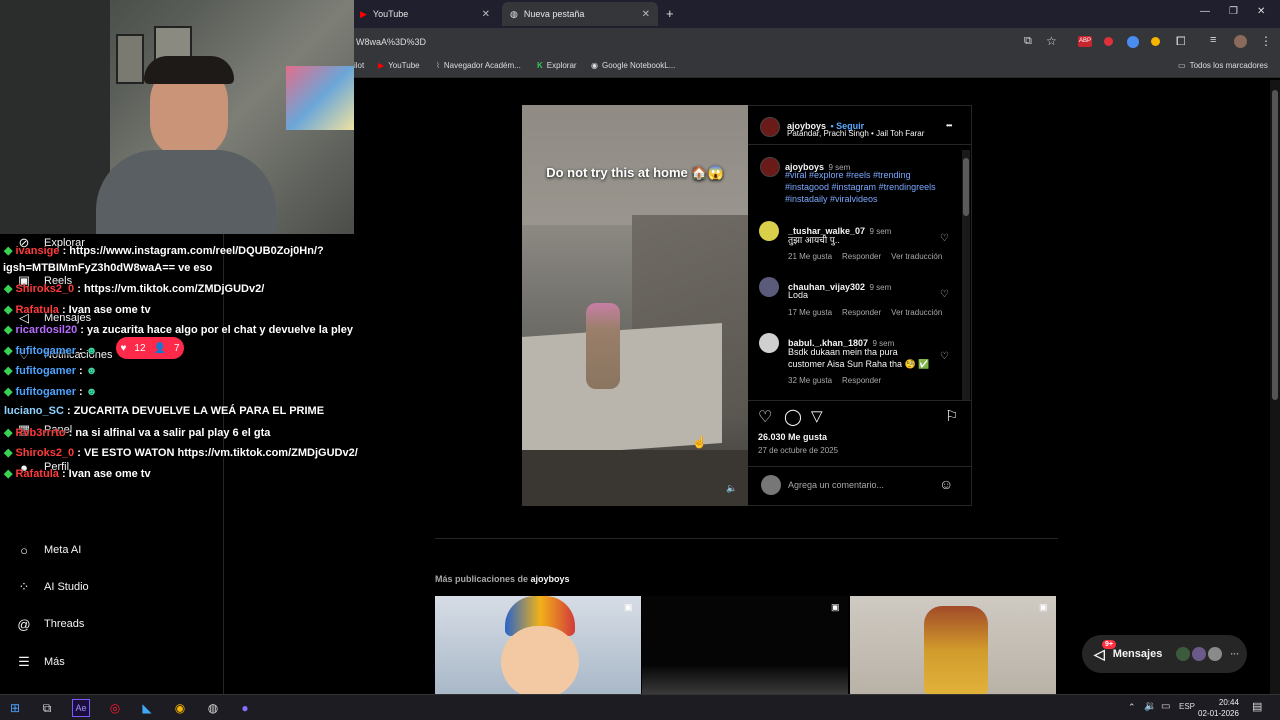  Describe the element at coordinates (1028, 41) in the screenshot. I see `install-icon: ⧉` at that location.